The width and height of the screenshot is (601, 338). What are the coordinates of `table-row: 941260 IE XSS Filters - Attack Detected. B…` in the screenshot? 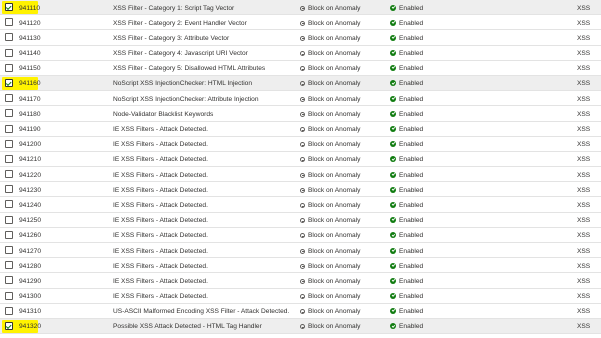 It's located at (300, 235).